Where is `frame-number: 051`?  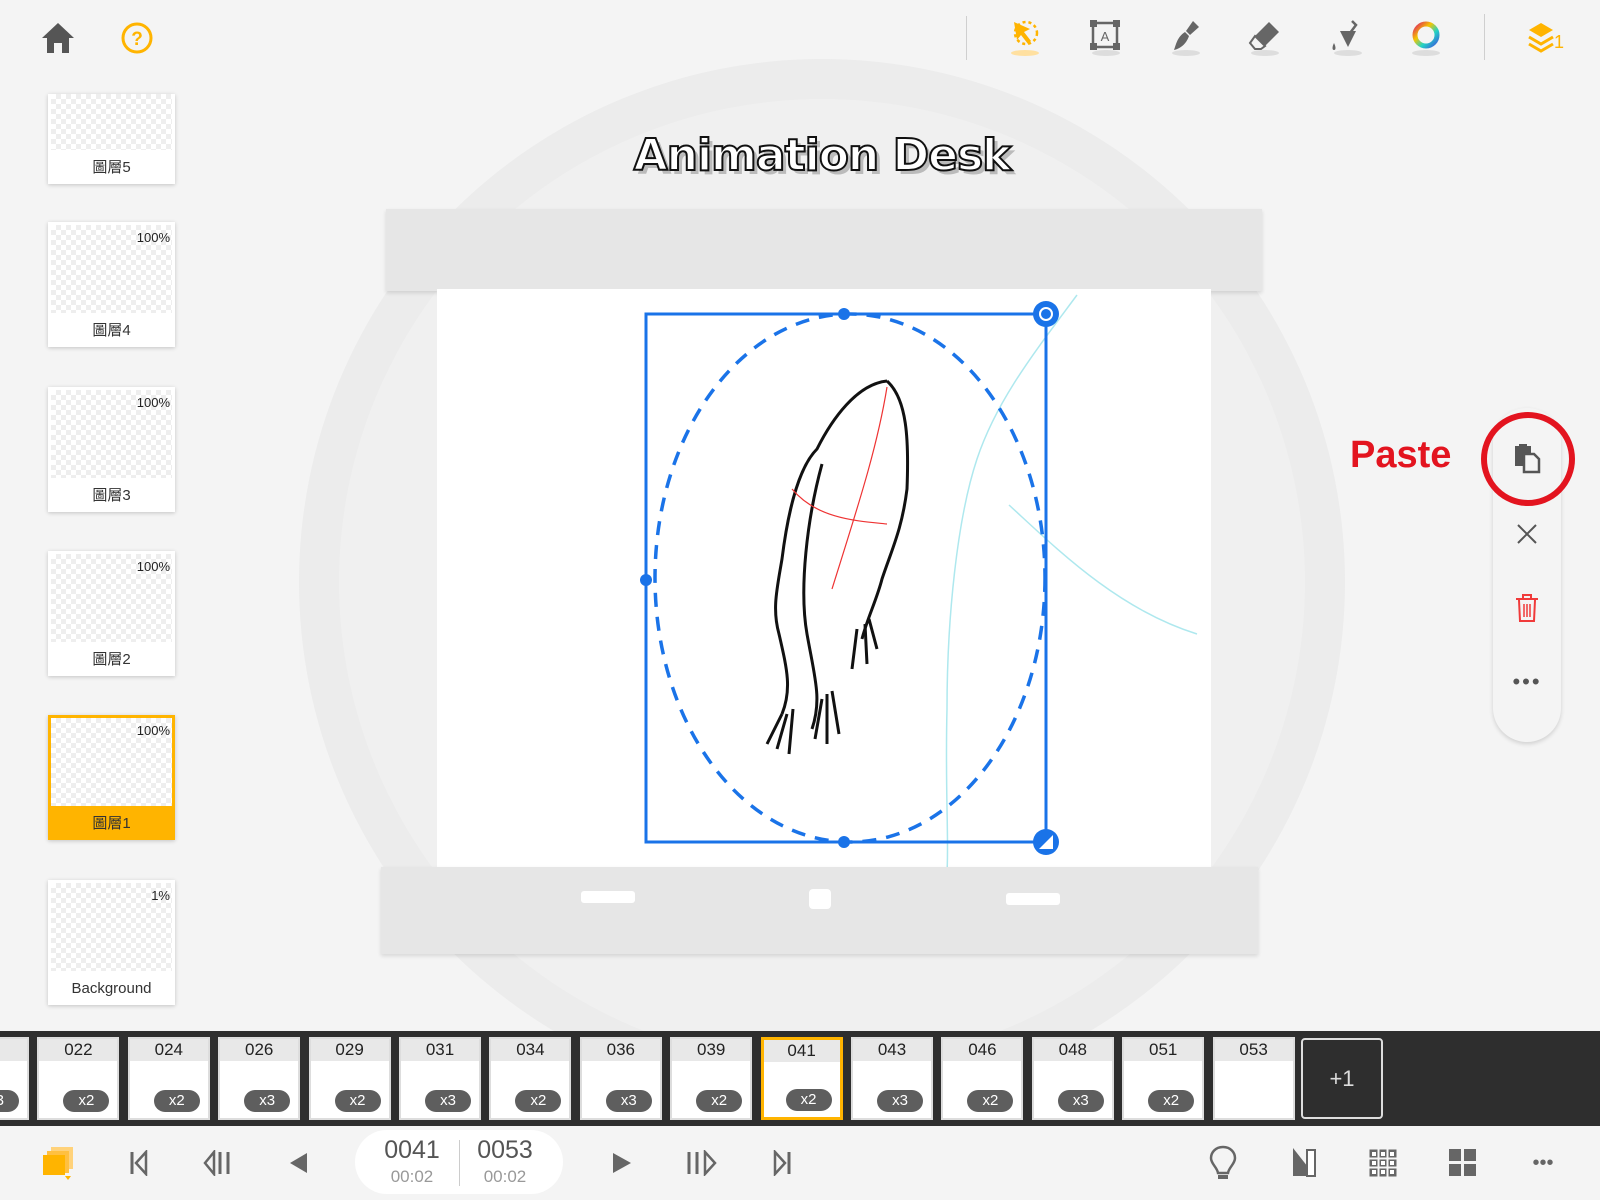
frame-number: 051 is located at coordinates (1163, 1050).